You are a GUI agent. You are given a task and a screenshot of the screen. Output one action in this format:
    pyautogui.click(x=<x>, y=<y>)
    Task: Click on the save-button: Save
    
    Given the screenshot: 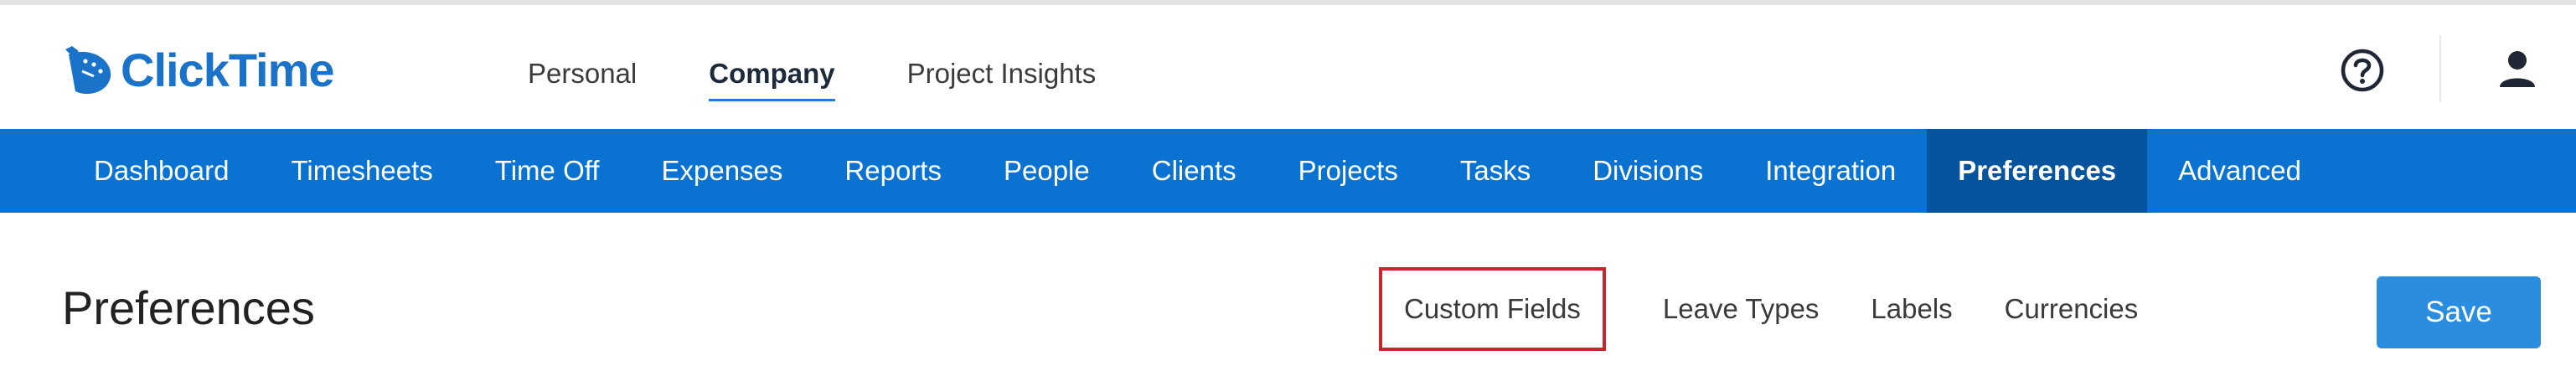 What is the action you would take?
    pyautogui.click(x=2459, y=312)
    